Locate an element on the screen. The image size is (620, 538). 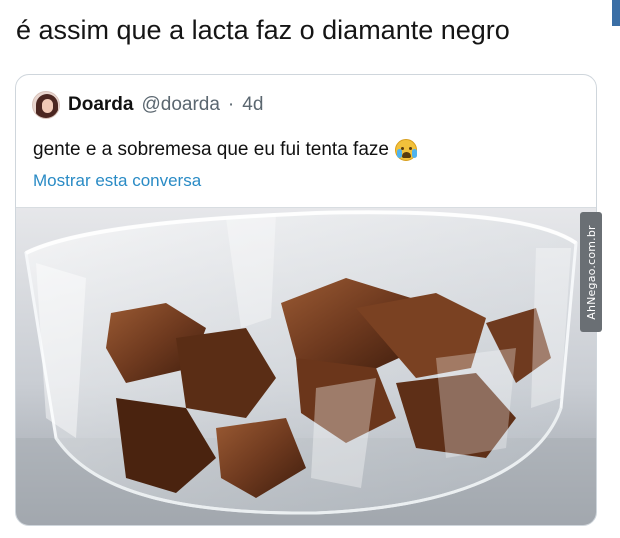
loudly-crying-face-icon is located at coordinates (405, 150).